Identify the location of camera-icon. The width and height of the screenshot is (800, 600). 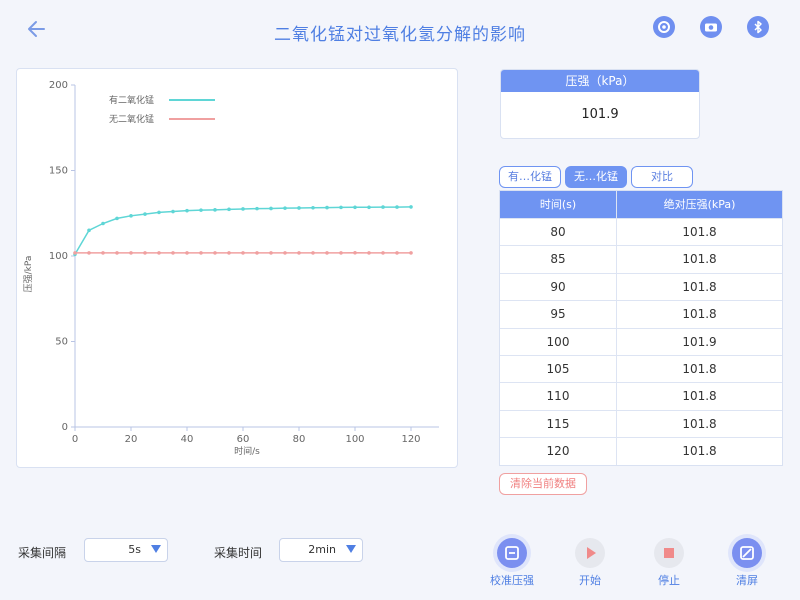
(711, 27).